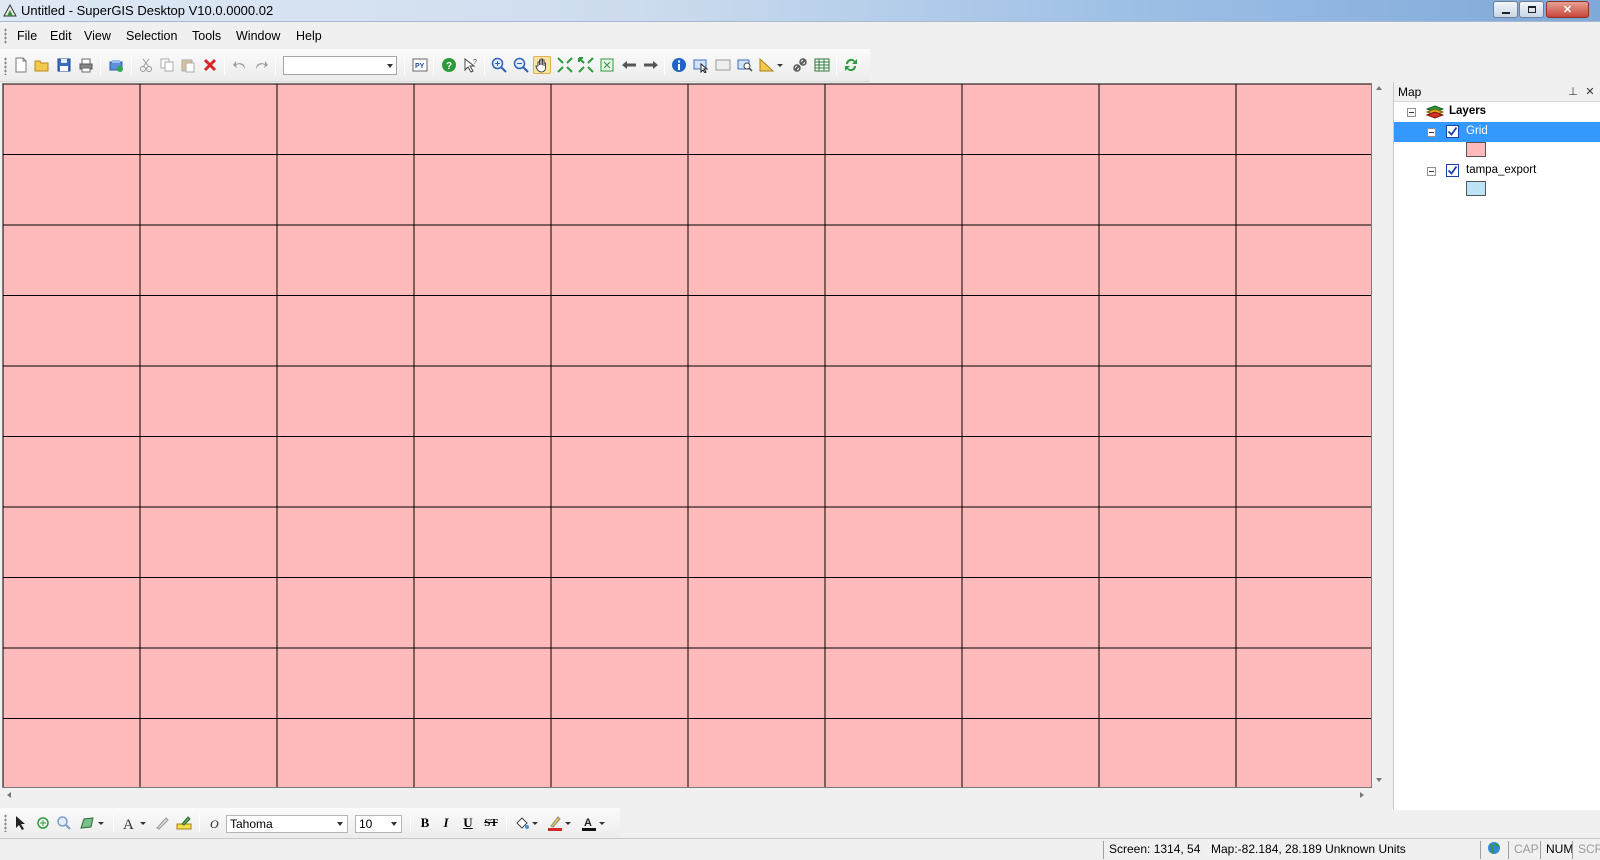 Image resolution: width=1600 pixels, height=860 pixels. I want to click on zoom-out-icon, so click(521, 65).